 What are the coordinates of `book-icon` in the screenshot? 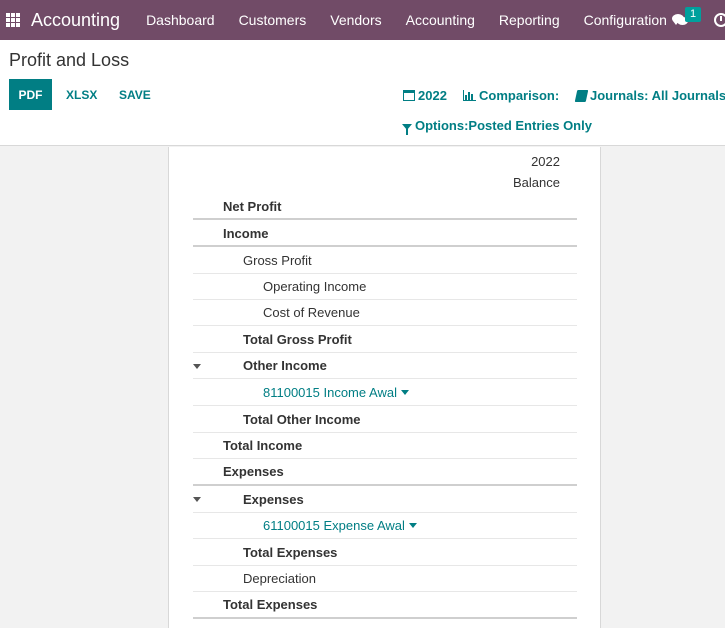 It's located at (581, 95).